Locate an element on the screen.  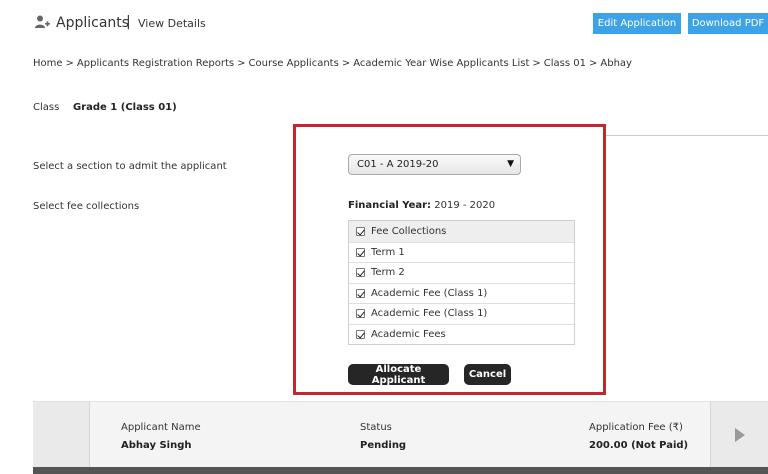
view-details-label: View Details is located at coordinates (172, 23).